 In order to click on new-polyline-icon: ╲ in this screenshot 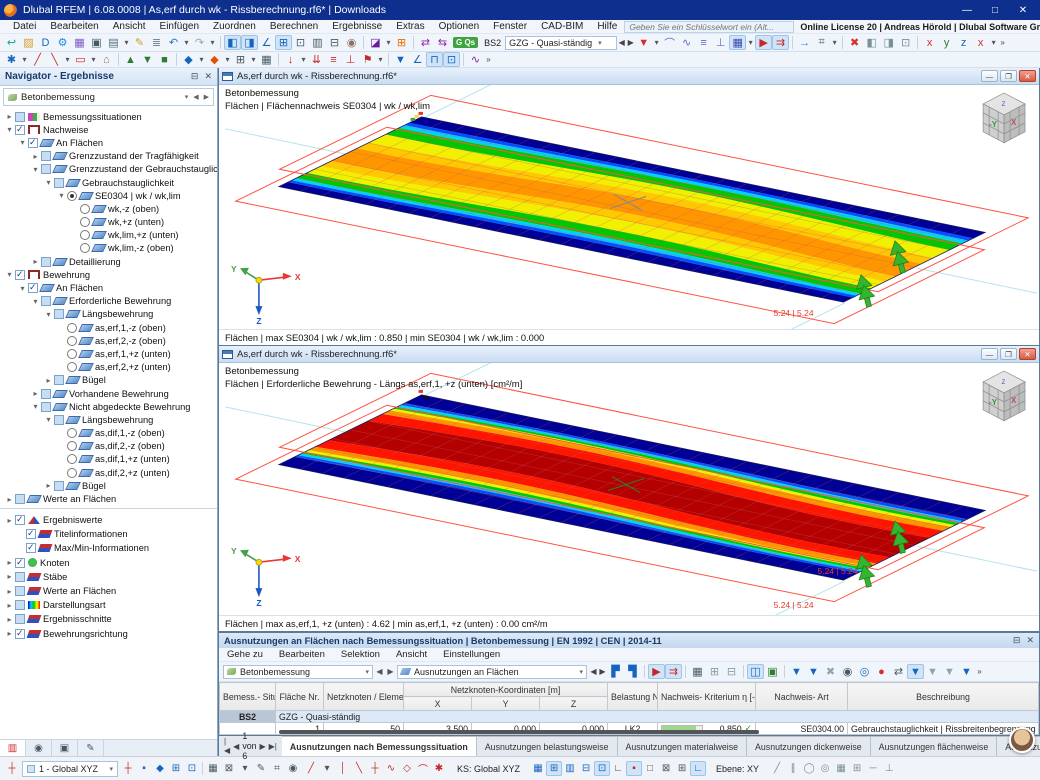, I will do `click(54, 59)`.